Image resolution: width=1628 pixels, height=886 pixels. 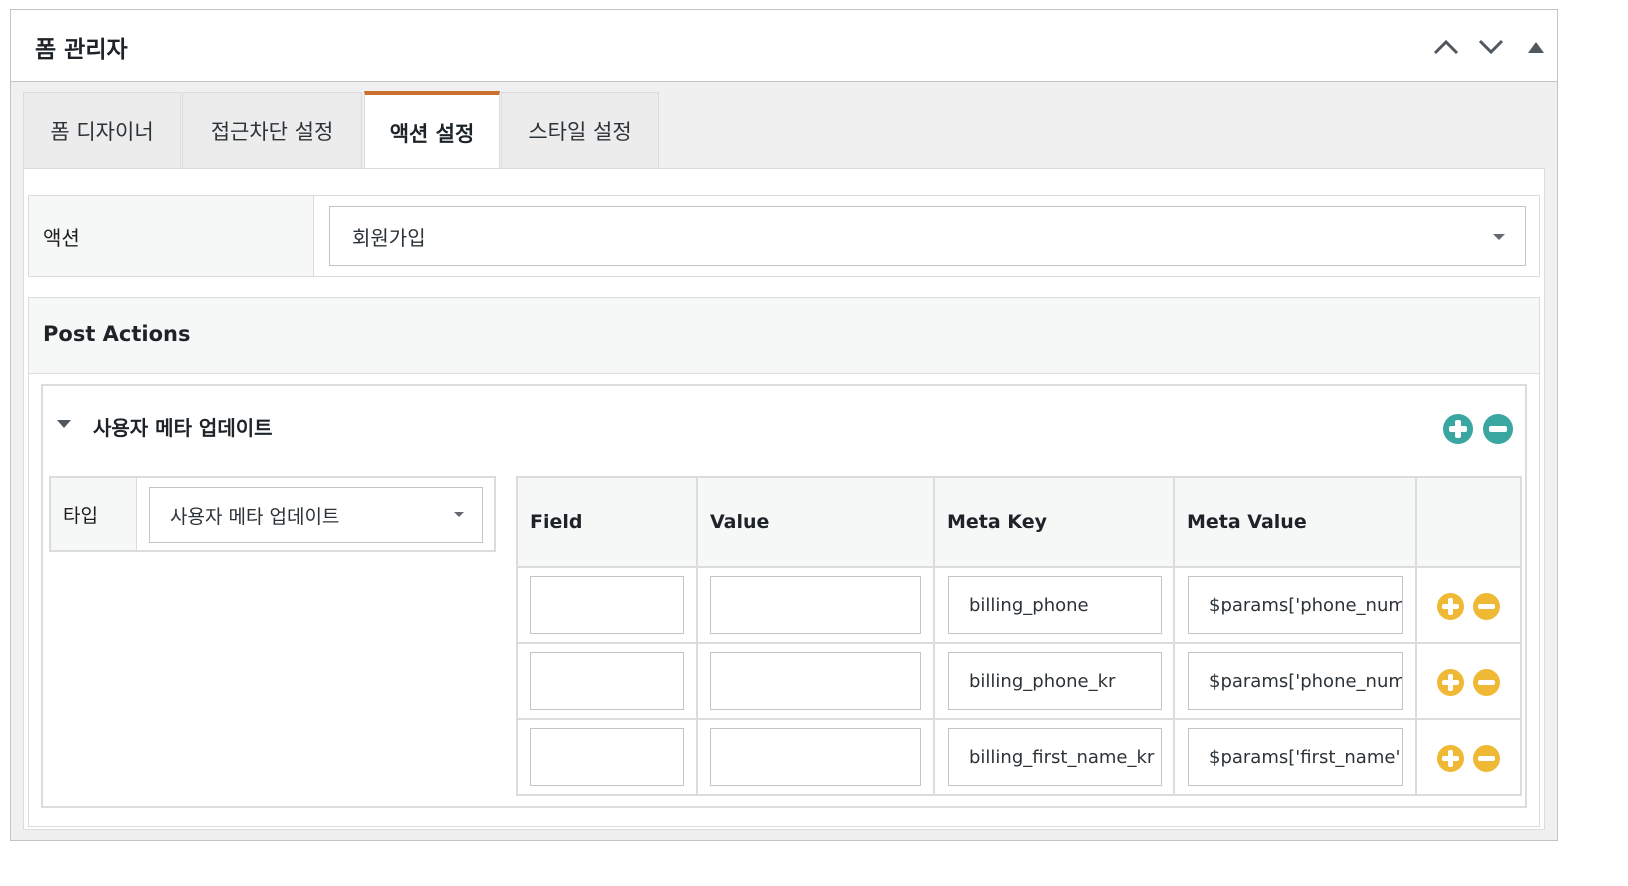 I want to click on move-down-button, so click(x=1491, y=47).